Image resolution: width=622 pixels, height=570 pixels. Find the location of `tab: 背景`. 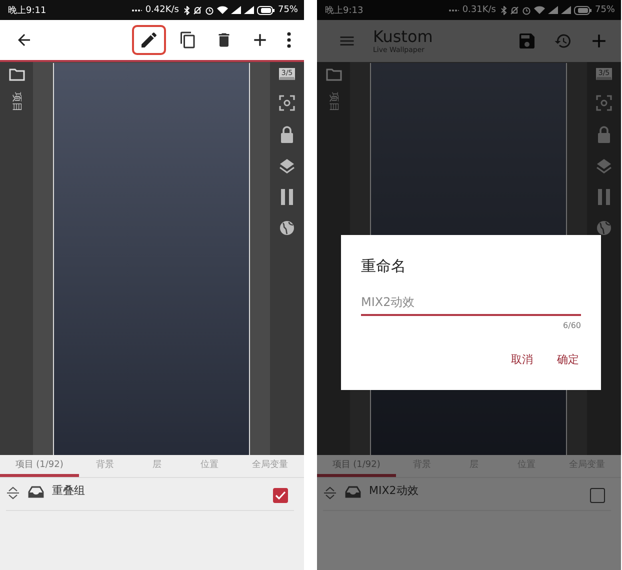

tab: 背景 is located at coordinates (105, 466).